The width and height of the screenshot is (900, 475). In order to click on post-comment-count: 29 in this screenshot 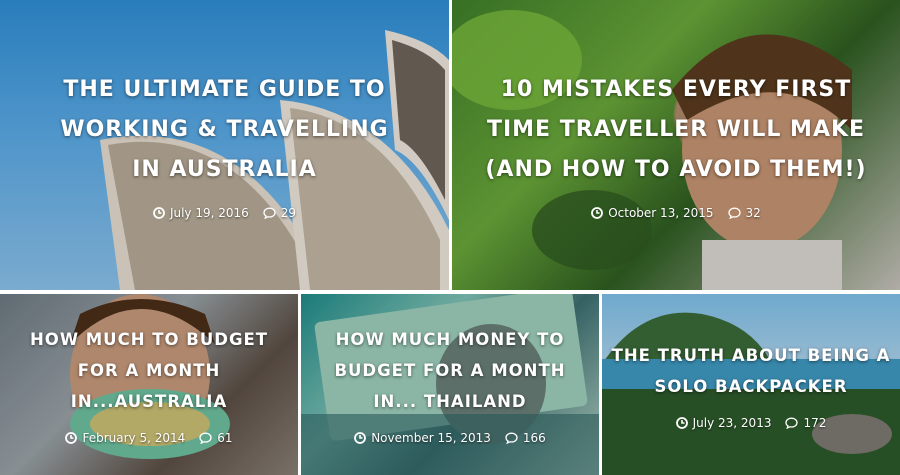, I will do `click(288, 213)`.